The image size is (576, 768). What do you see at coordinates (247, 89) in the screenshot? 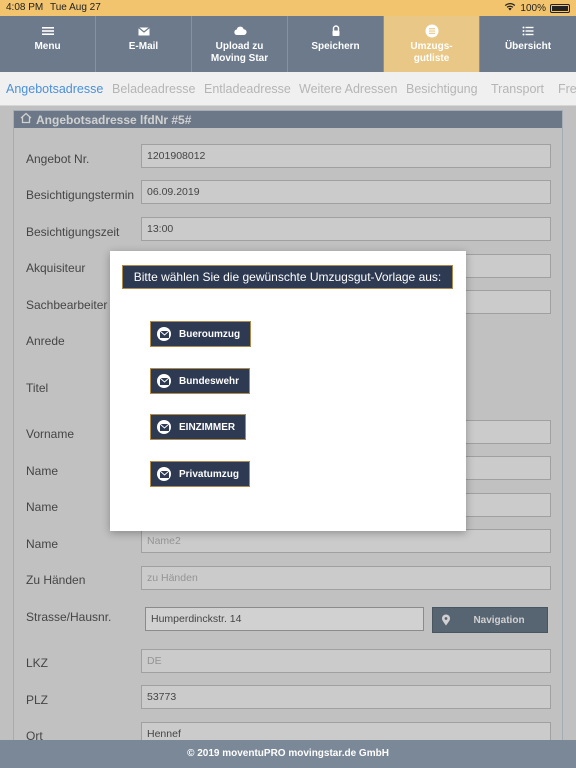
I see `tab-entladeadresse: Entladeadresse` at bounding box center [247, 89].